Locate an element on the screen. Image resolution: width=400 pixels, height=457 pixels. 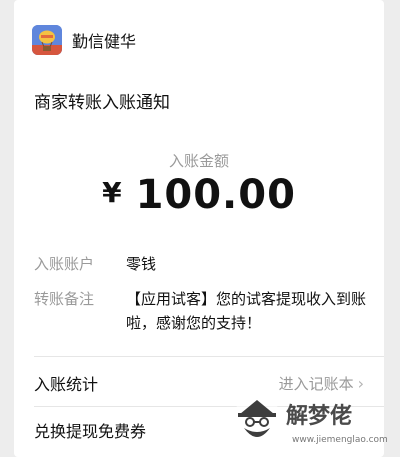
amount-label: 入账金额 is located at coordinates (198, 161).